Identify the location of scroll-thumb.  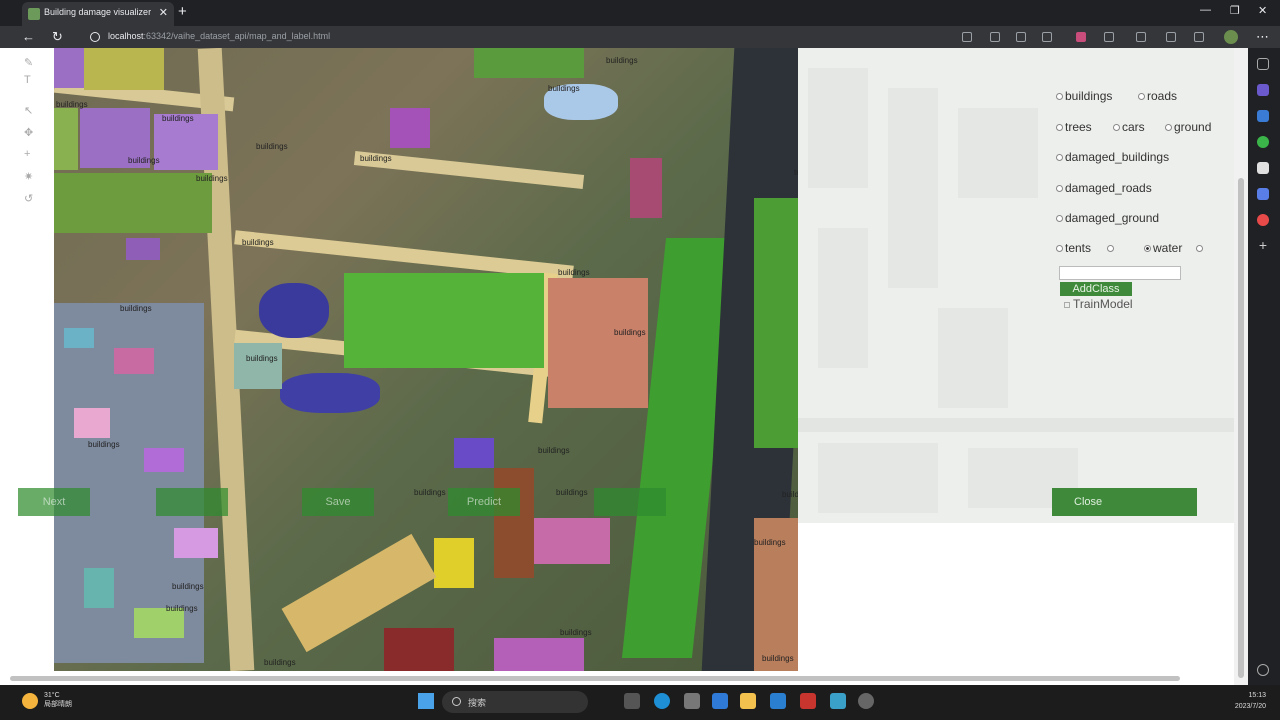
(1241, 428).